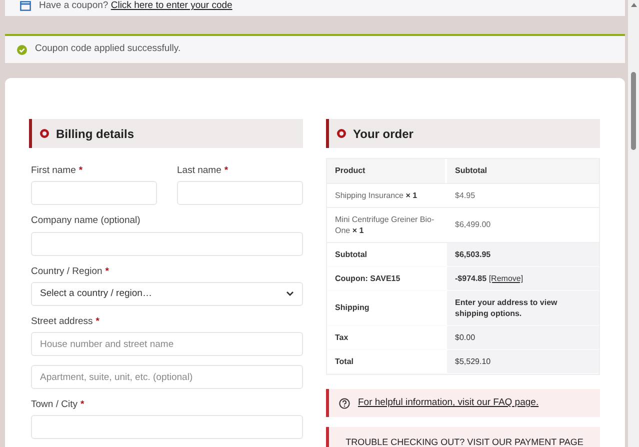 This screenshot has height=447, width=639. I want to click on table-cell: $5,529.10, so click(523, 361).